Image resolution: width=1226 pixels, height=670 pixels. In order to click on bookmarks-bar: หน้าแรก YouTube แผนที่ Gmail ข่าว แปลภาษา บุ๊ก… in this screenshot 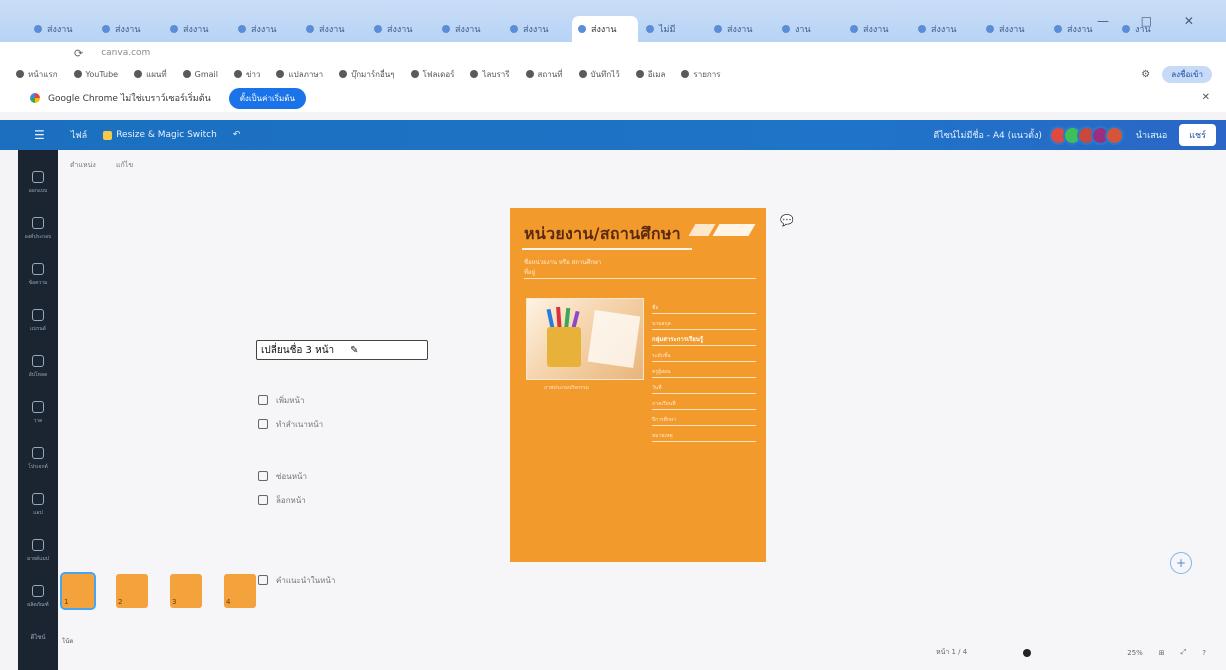, I will do `click(613, 74)`.